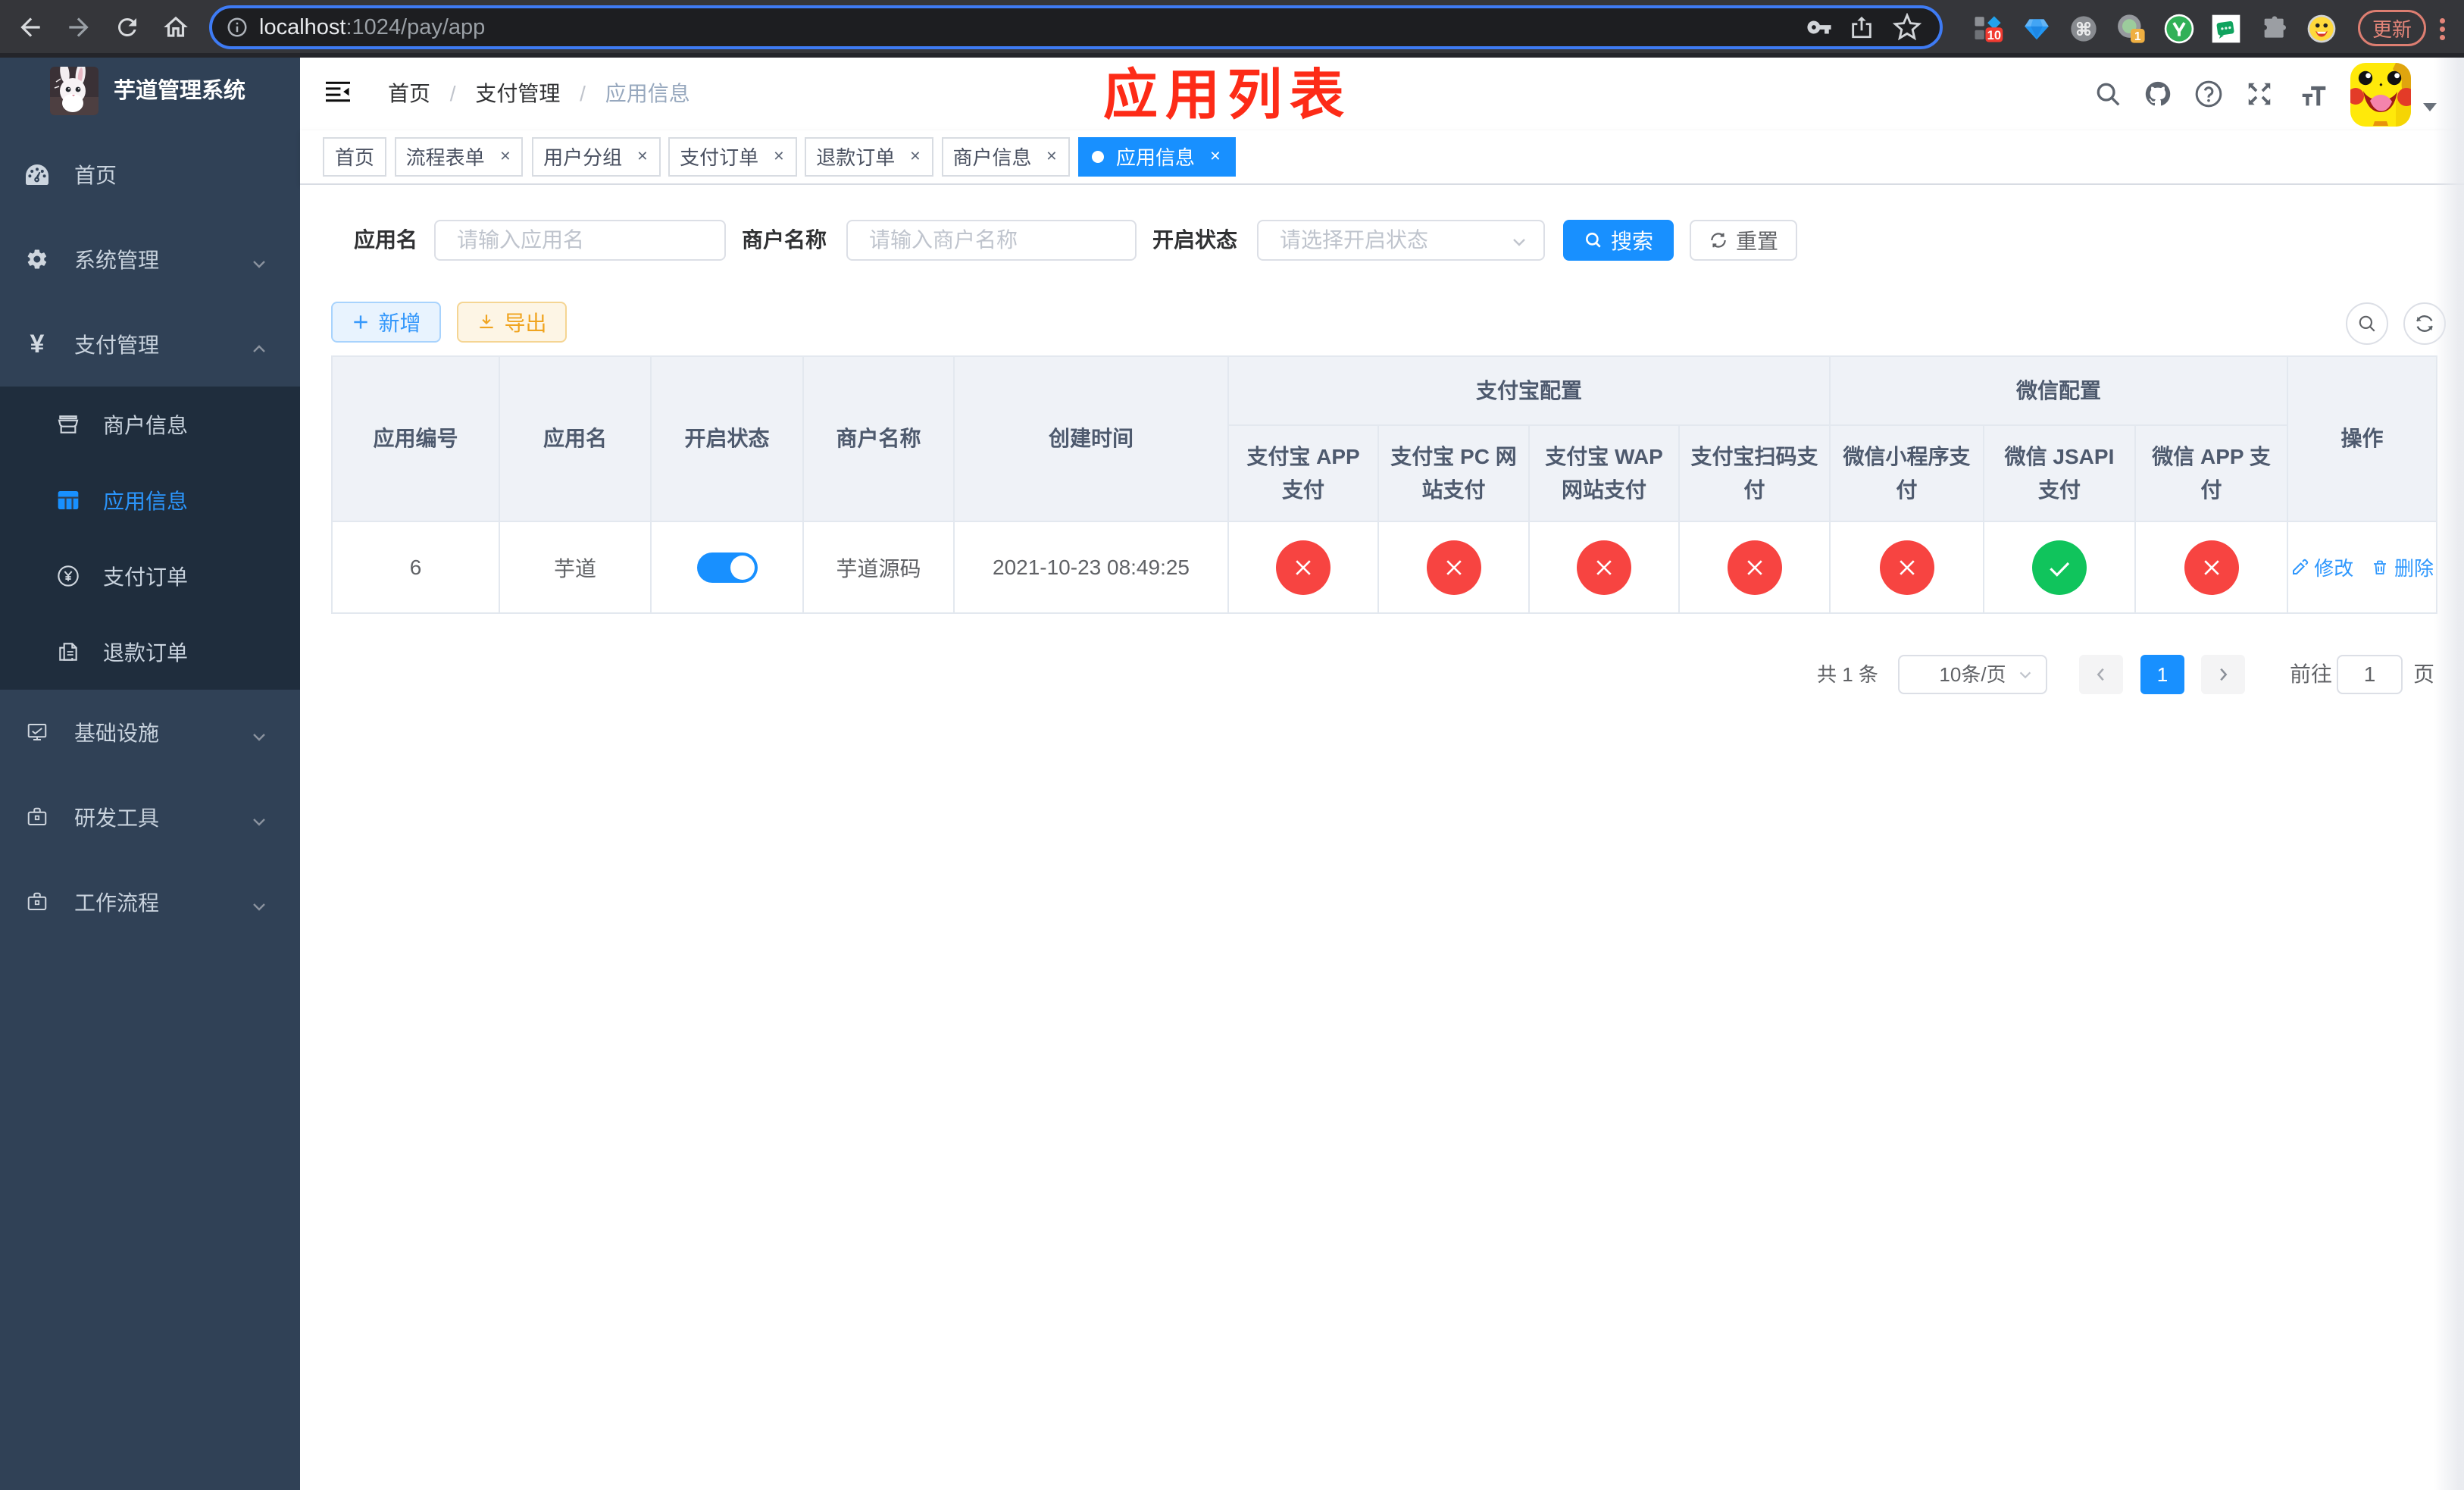 The image size is (2464, 1490). What do you see at coordinates (1994, 35) in the screenshot?
I see `svg-text: 10` at bounding box center [1994, 35].